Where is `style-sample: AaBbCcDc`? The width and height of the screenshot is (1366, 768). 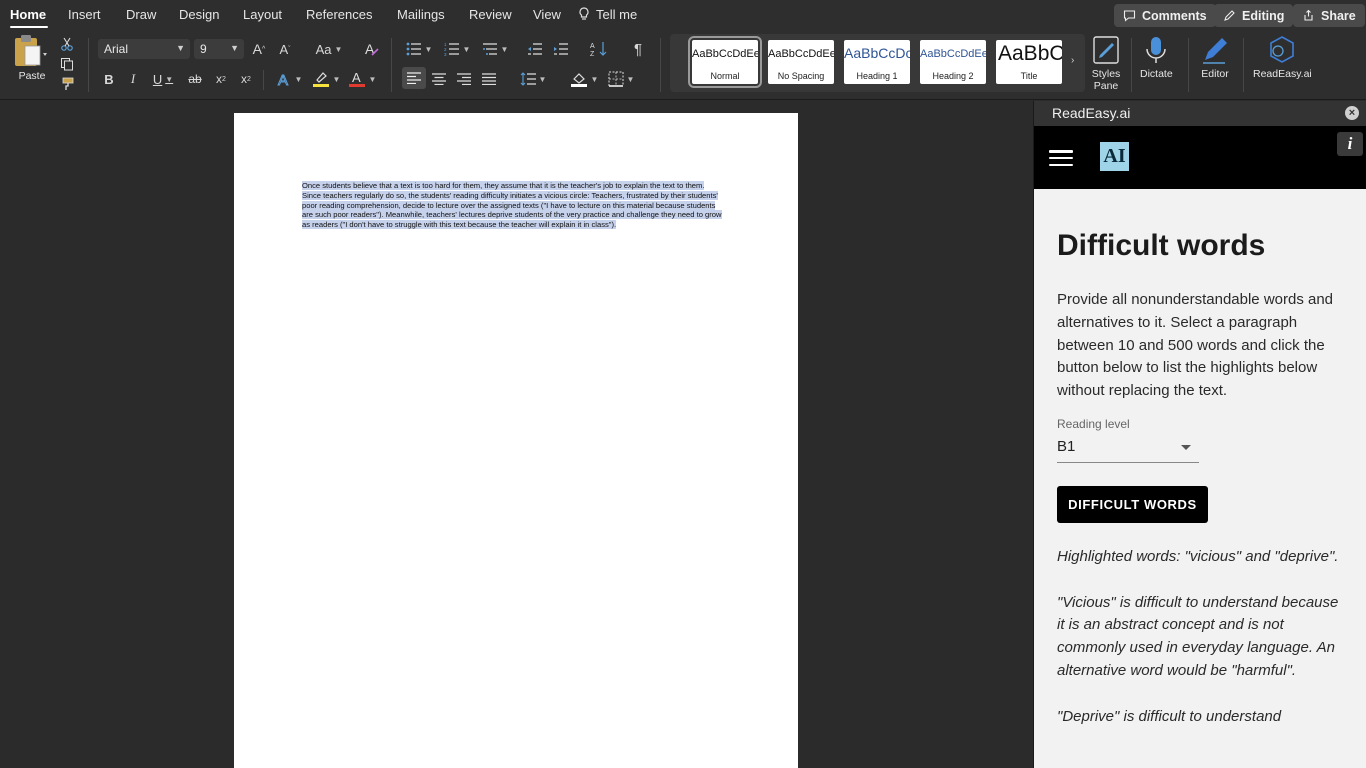
style-sample: AaBbCcDc is located at coordinates (877, 53).